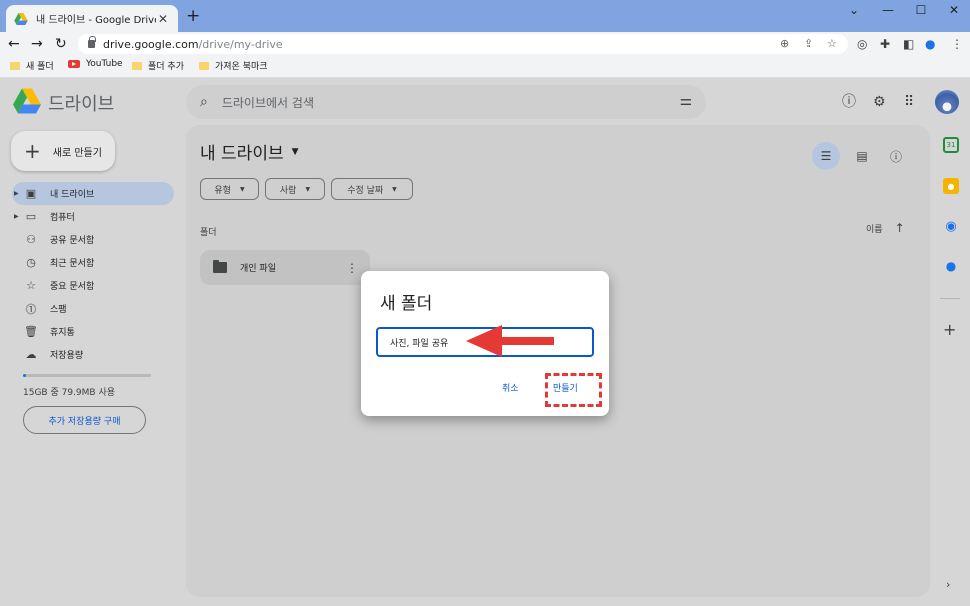  Describe the element at coordinates (947, 102) in the screenshot. I see `avatar` at that location.